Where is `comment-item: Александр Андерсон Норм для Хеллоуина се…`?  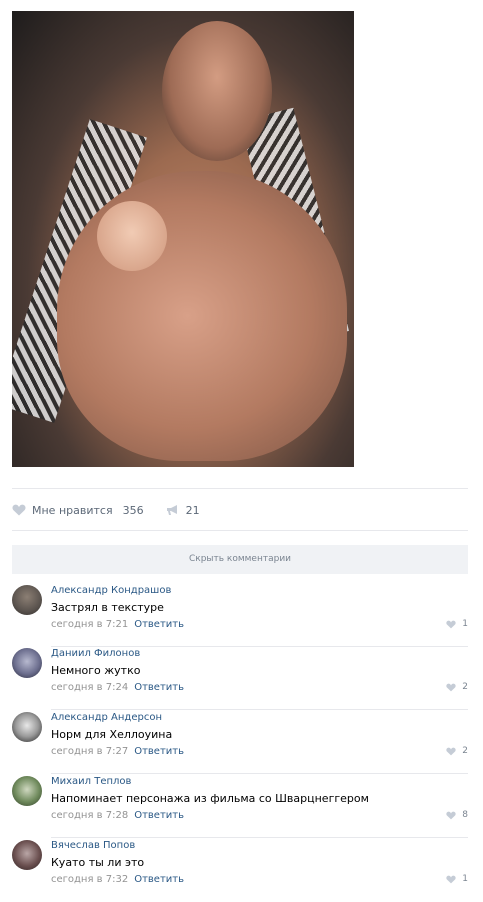 comment-item: Александр Андерсон Норм для Хеллоуина се… is located at coordinates (240, 742).